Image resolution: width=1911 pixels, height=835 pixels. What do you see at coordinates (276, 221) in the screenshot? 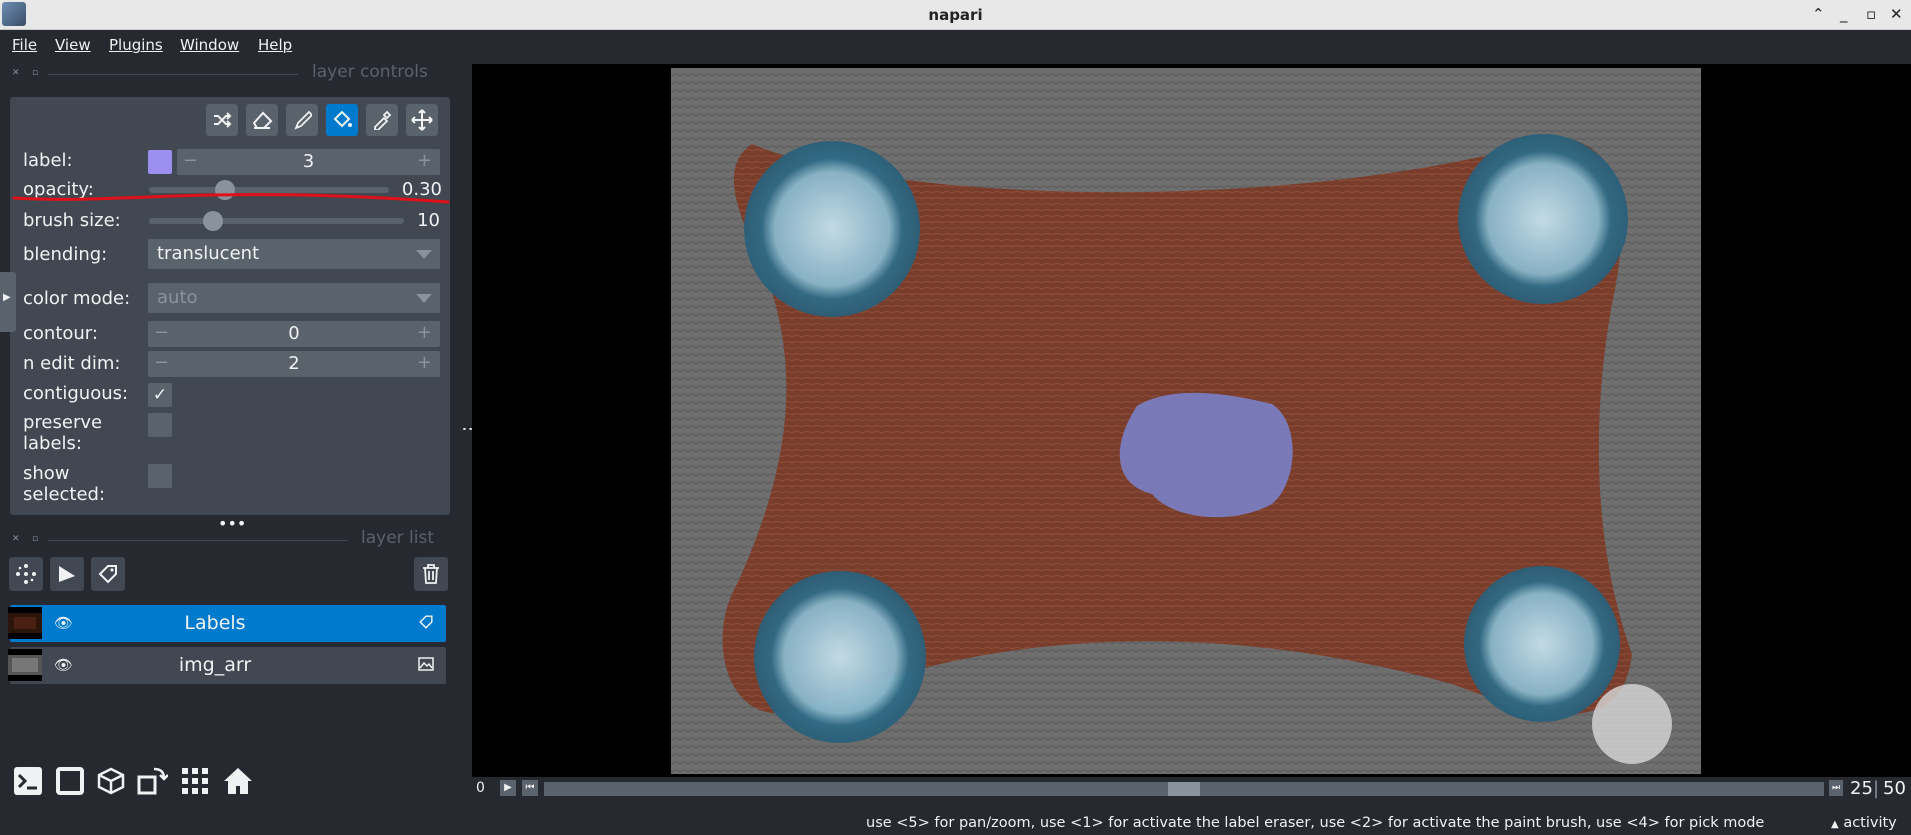
I see `brush-size-slider-track` at bounding box center [276, 221].